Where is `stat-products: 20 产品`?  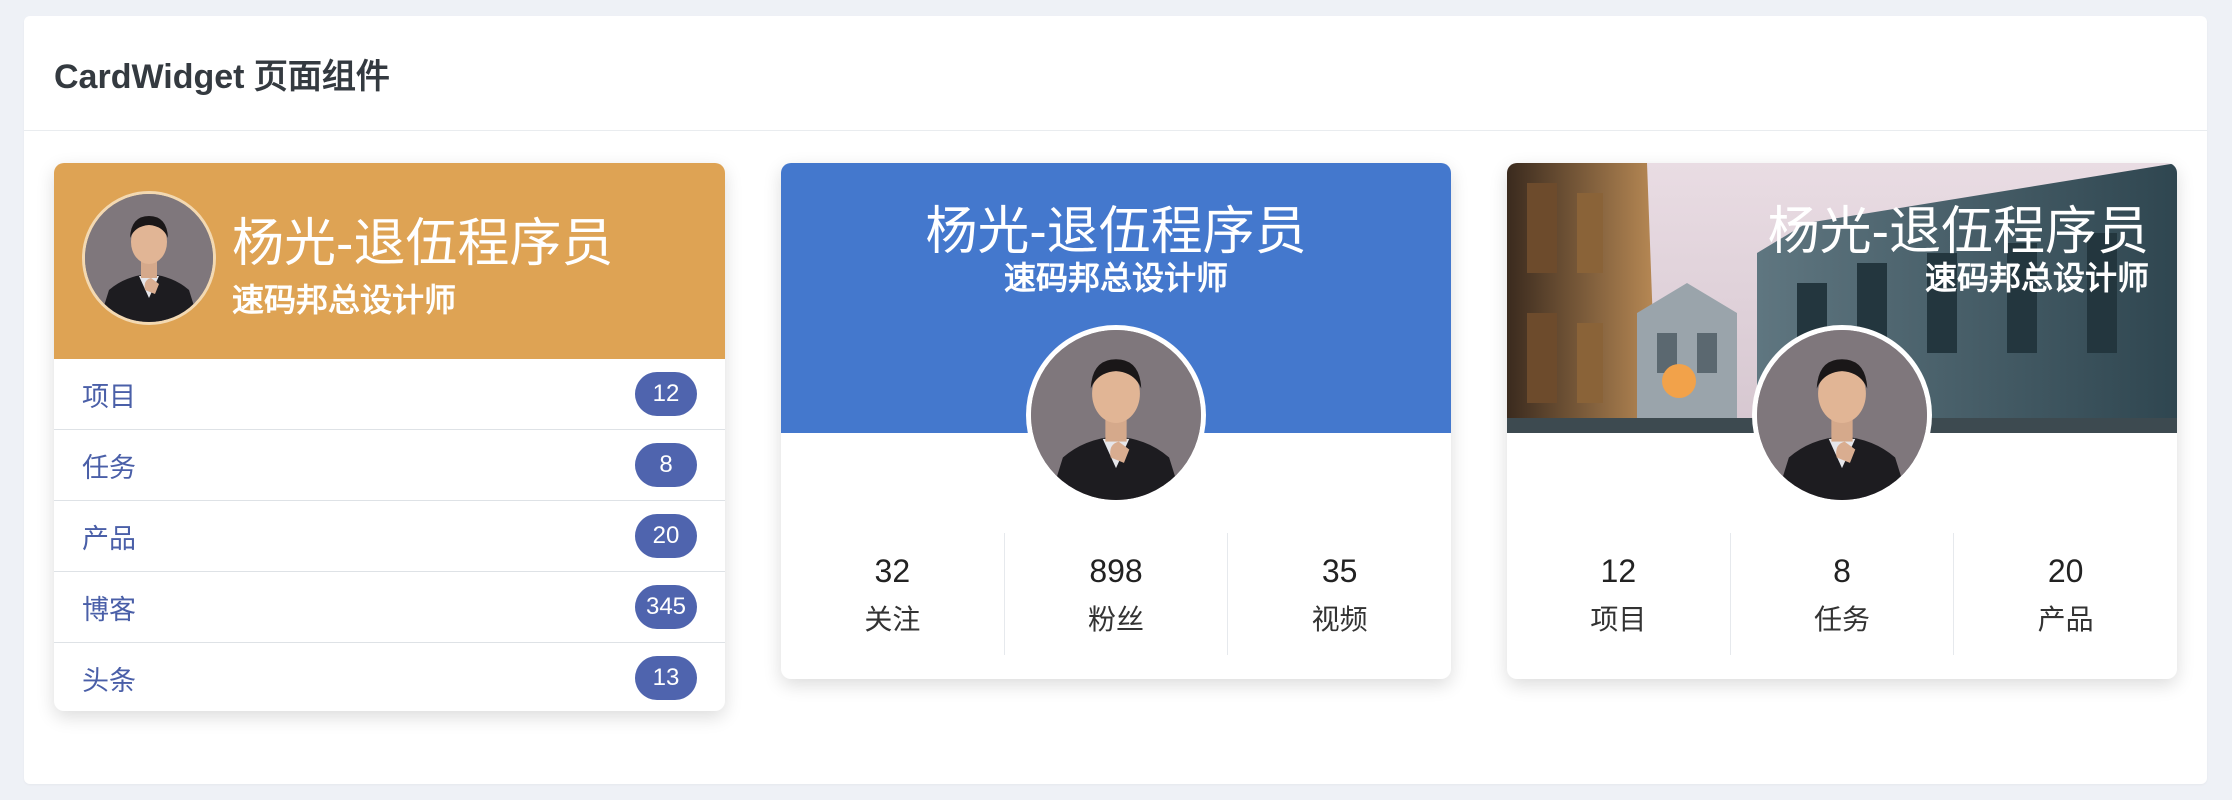 stat-products: 20 产品 is located at coordinates (2065, 594).